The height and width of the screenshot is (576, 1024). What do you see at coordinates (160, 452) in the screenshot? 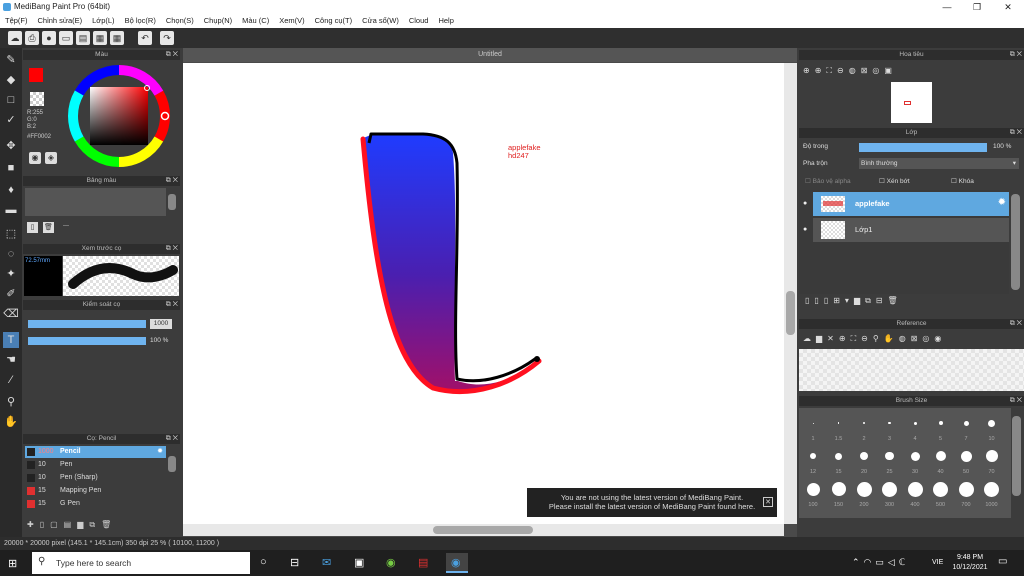
I see `gear-icon: ✹` at bounding box center [160, 452].